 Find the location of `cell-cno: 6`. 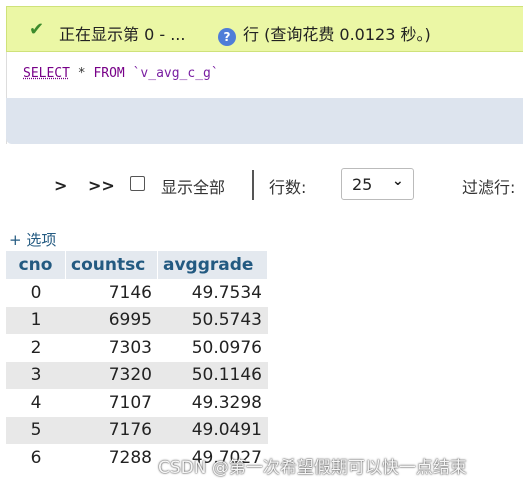

cell-cno: 6 is located at coordinates (36, 458).